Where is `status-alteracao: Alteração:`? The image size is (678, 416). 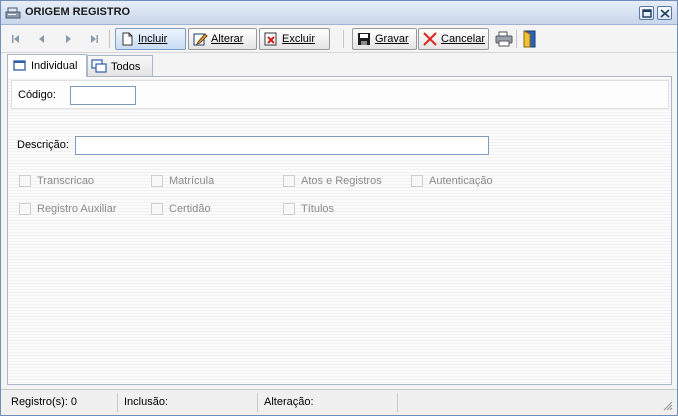
status-alteracao: Alteração: is located at coordinates (328, 402).